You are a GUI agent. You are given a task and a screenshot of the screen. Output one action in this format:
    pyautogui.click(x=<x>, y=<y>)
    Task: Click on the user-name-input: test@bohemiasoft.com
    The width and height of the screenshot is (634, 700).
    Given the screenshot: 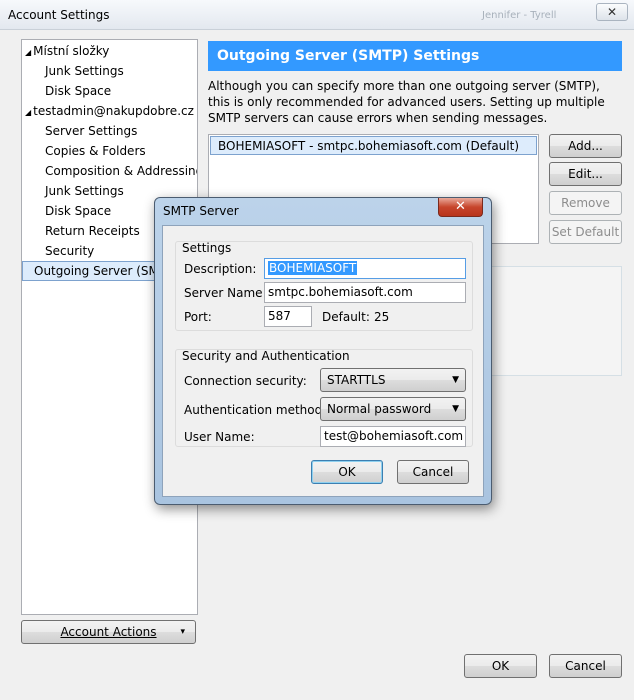 What is the action you would take?
    pyautogui.click(x=393, y=436)
    